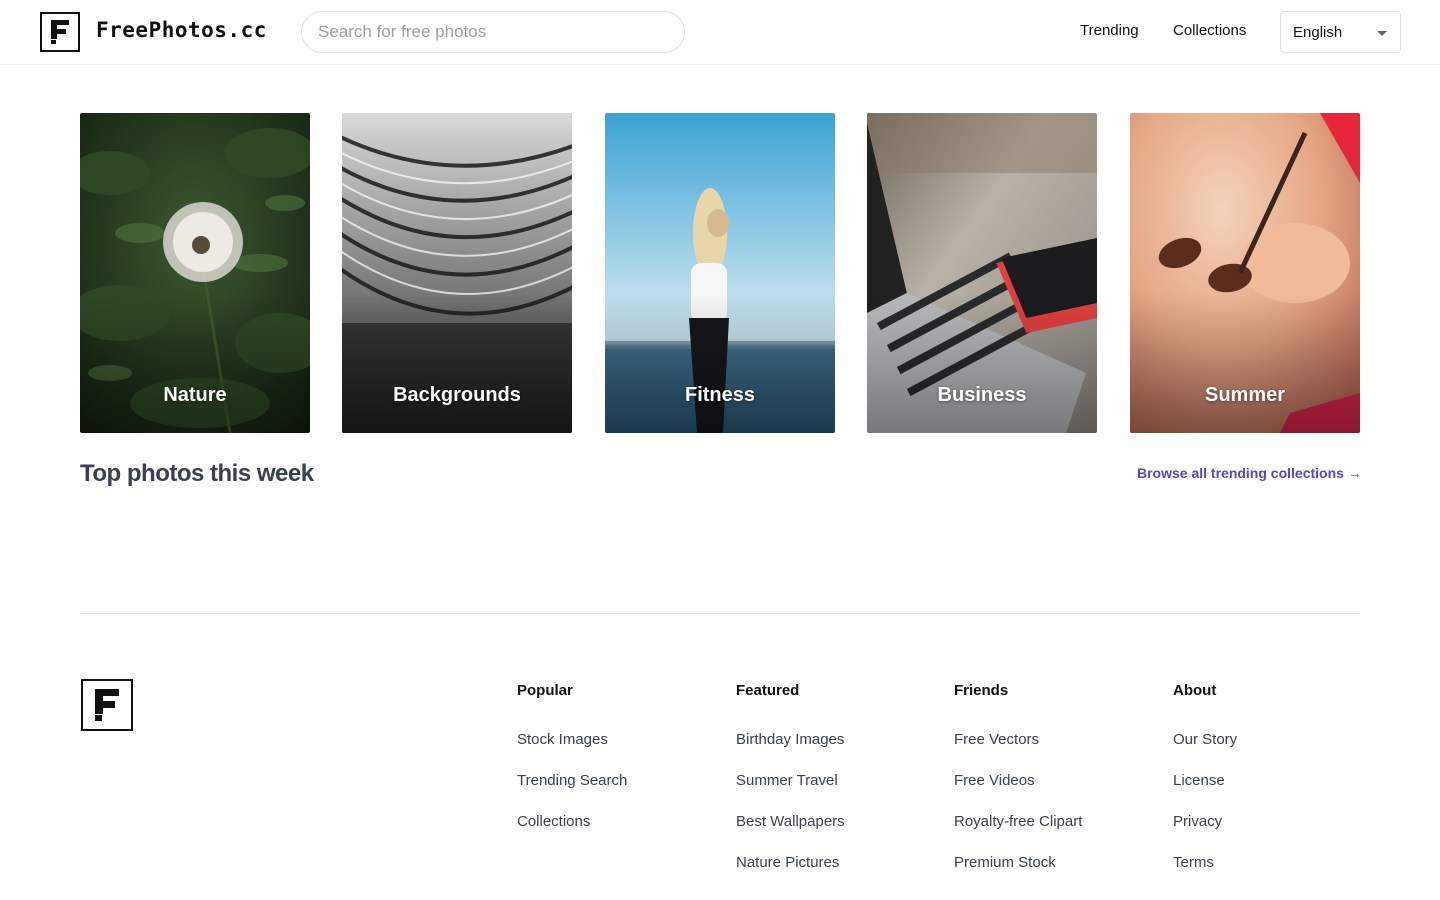 The width and height of the screenshot is (1440, 900). What do you see at coordinates (1195, 690) in the screenshot?
I see `footer-heading: About` at bounding box center [1195, 690].